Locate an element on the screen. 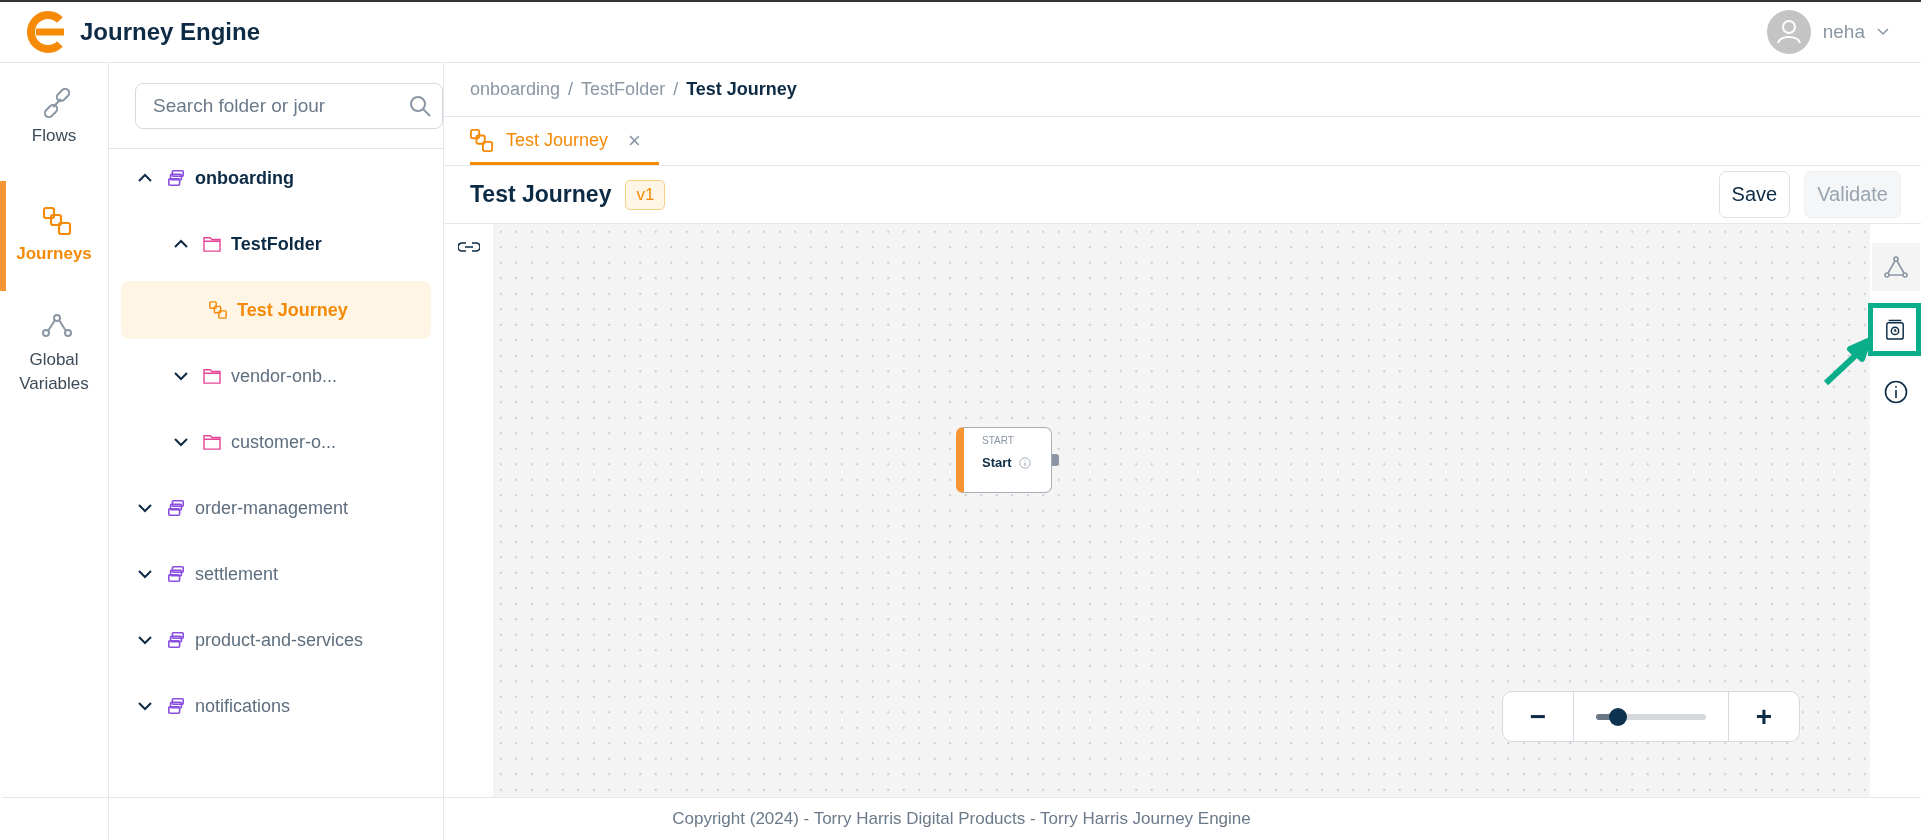 The height and width of the screenshot is (839, 1921). start-node: START Start is located at coordinates (1004, 460).